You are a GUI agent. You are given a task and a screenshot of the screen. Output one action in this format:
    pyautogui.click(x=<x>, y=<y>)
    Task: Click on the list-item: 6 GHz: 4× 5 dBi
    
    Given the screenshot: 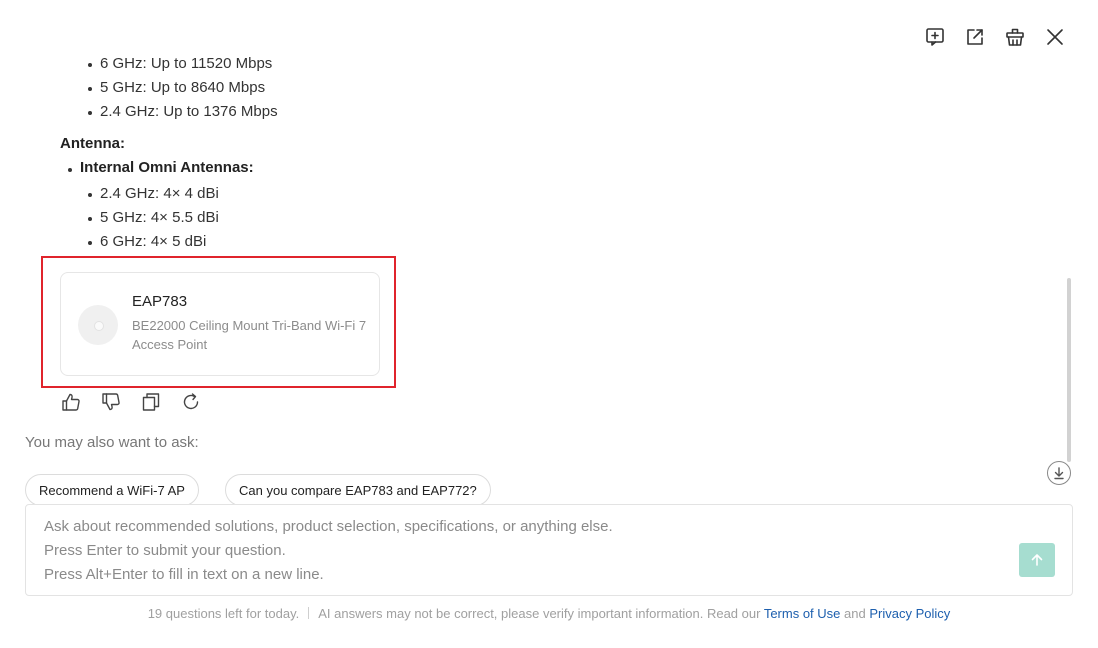 What is the action you would take?
    pyautogui.click(x=152, y=242)
    